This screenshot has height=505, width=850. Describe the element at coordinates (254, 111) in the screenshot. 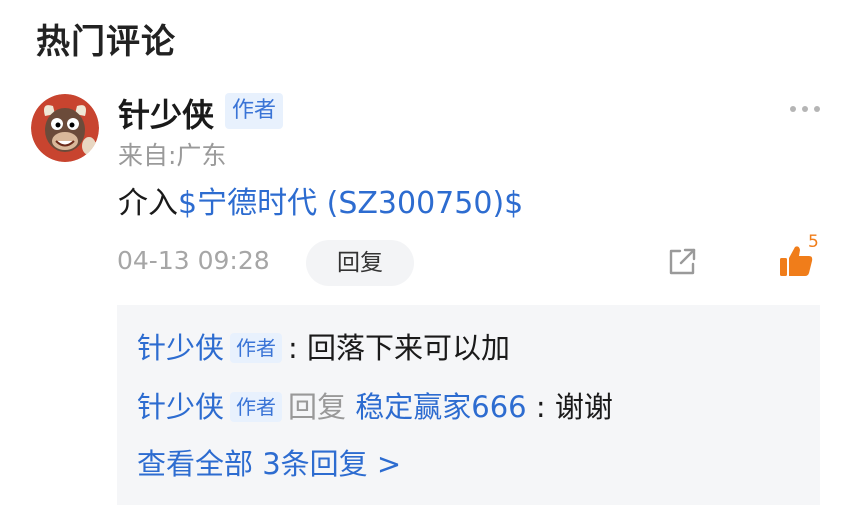

I see `author-badge: 作者` at that location.